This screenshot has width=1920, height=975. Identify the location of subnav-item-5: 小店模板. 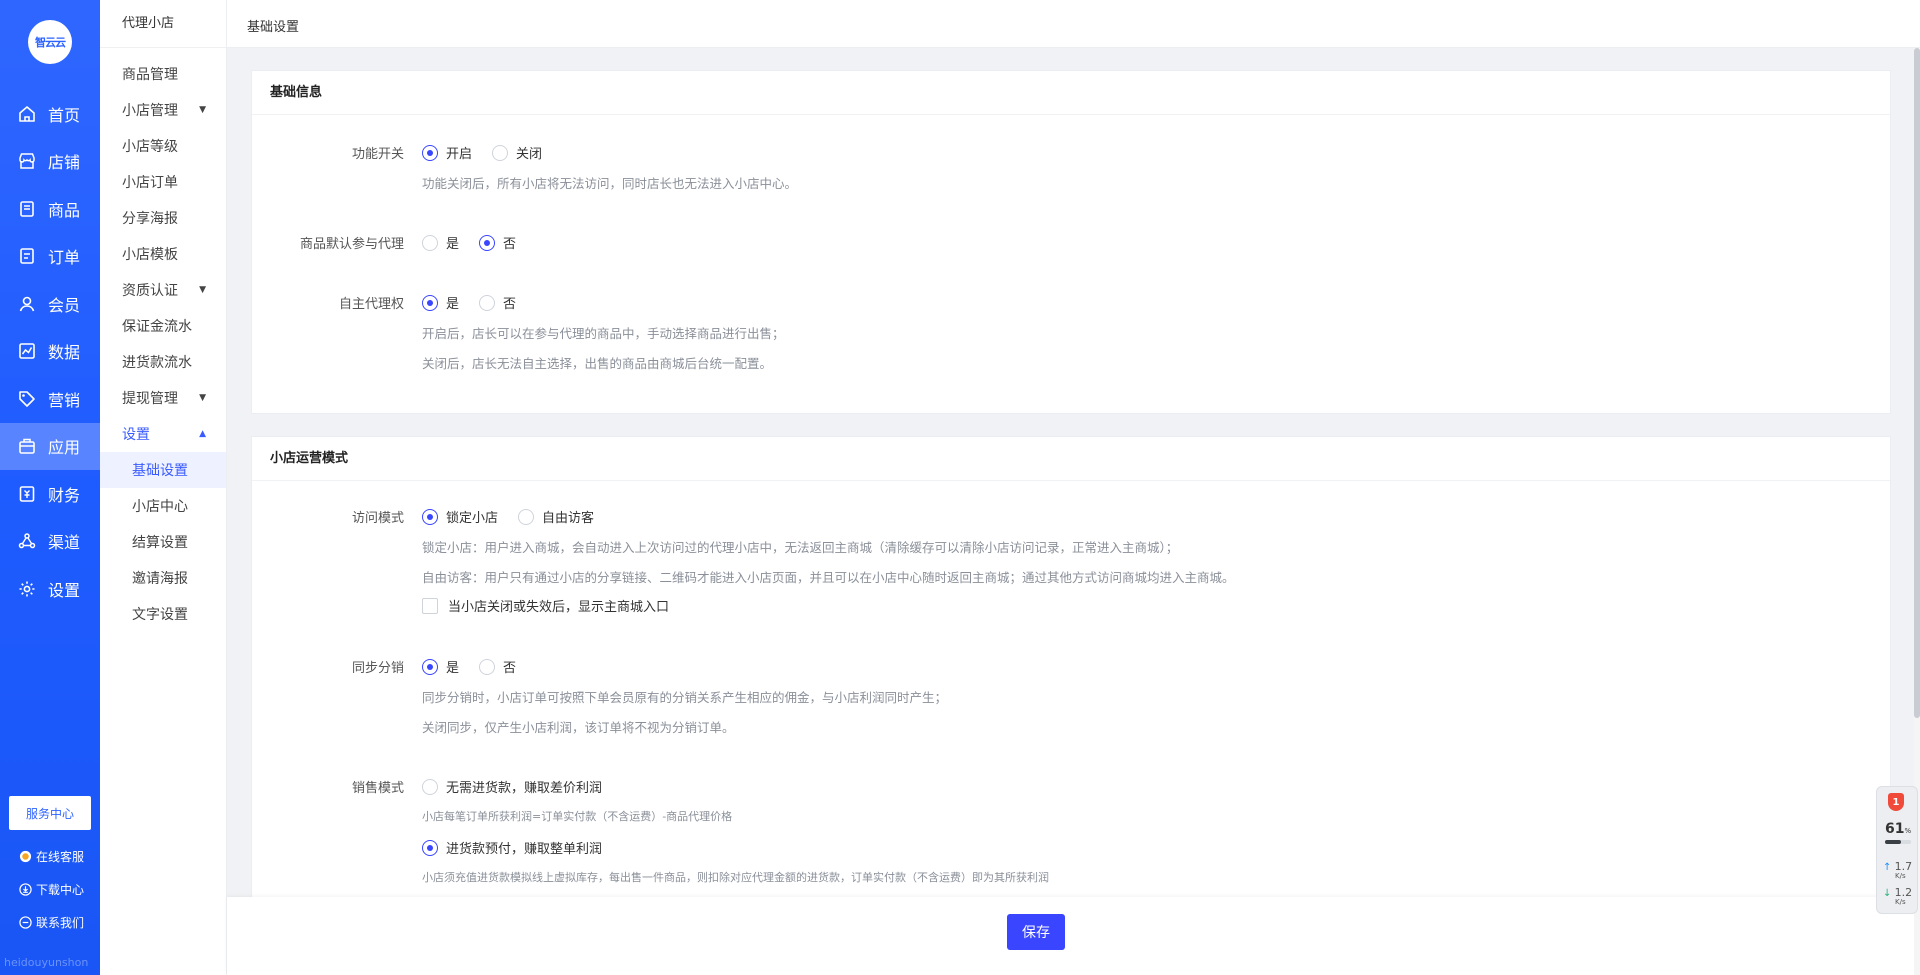
(163, 254).